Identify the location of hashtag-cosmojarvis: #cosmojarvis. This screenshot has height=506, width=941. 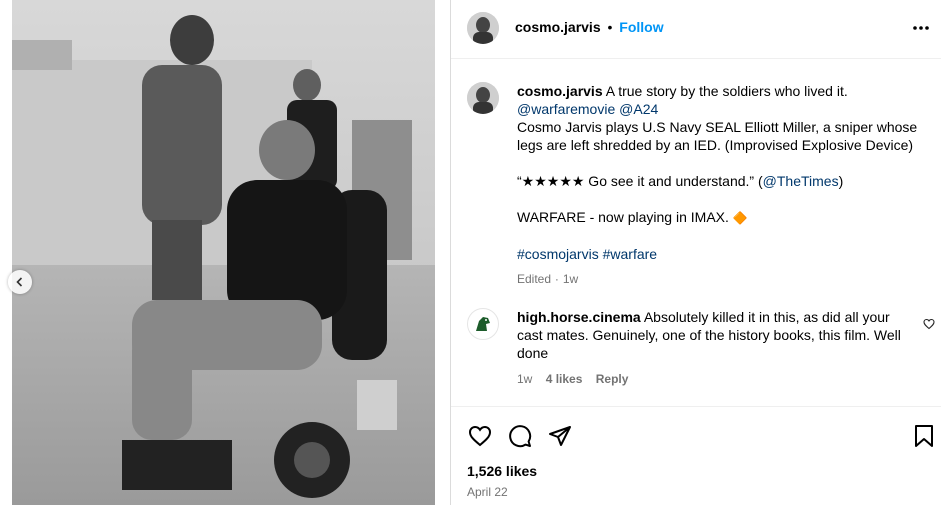
(558, 254).